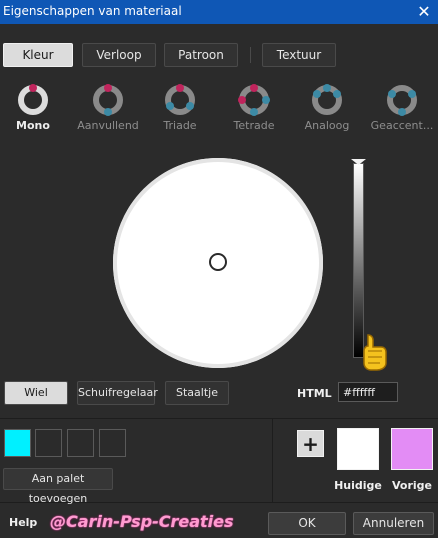  What do you see at coordinates (36, 393) in the screenshot?
I see `mode-wiel: Wiel` at bounding box center [36, 393].